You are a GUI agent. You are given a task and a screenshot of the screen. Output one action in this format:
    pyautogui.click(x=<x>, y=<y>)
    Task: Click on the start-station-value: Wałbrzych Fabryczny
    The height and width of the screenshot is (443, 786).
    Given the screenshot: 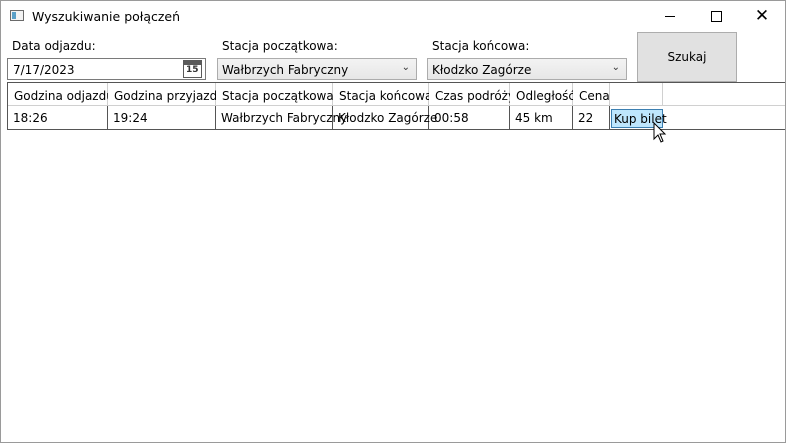 What is the action you would take?
    pyautogui.click(x=285, y=70)
    